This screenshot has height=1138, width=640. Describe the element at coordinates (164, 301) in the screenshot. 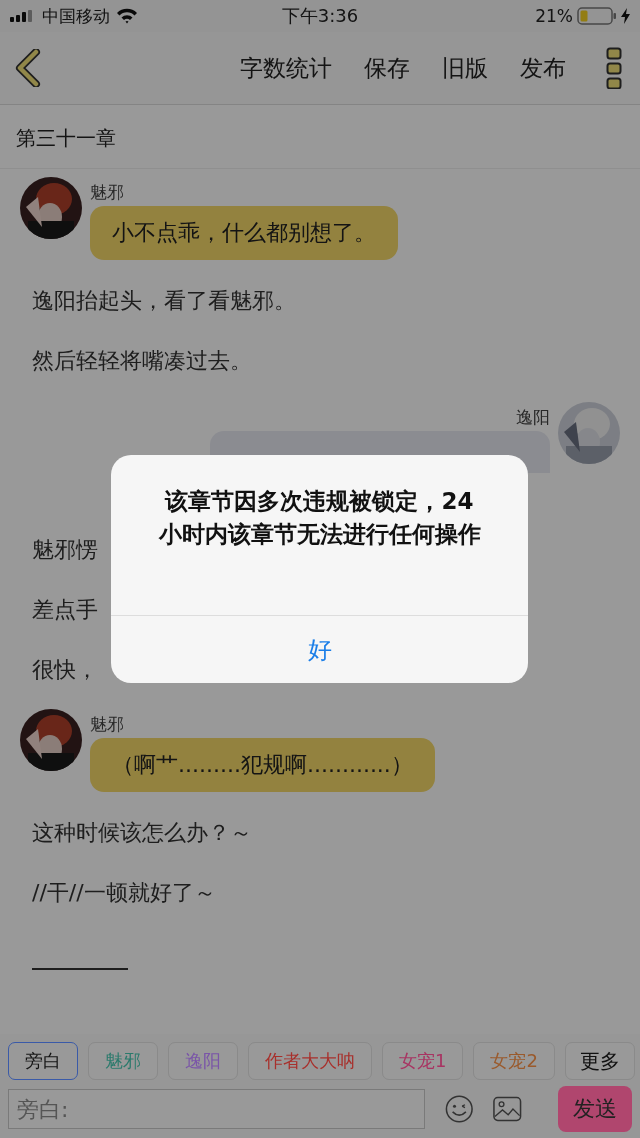

I see `narration-text: 逸阳抬起头，看了看魅邪。` at that location.